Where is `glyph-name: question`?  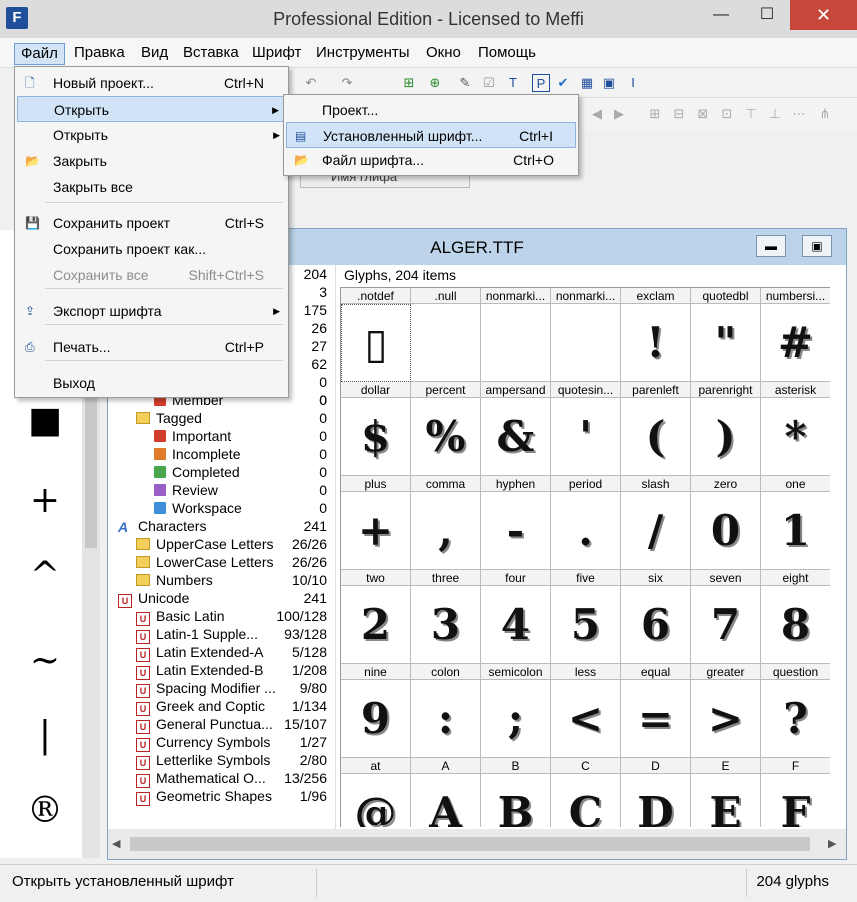 glyph-name: question is located at coordinates (795, 672).